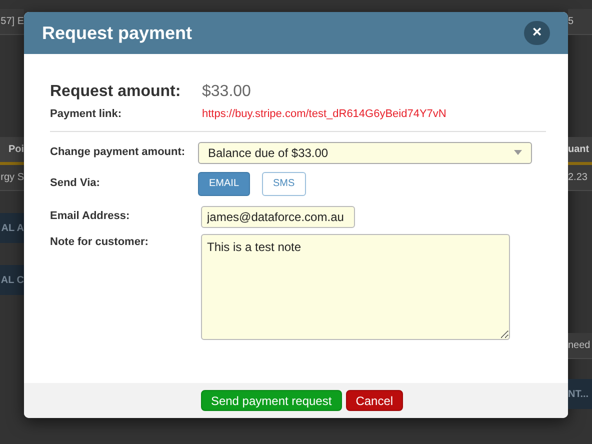 The width and height of the screenshot is (592, 444). I want to click on table-cell: 5, so click(580, 22).